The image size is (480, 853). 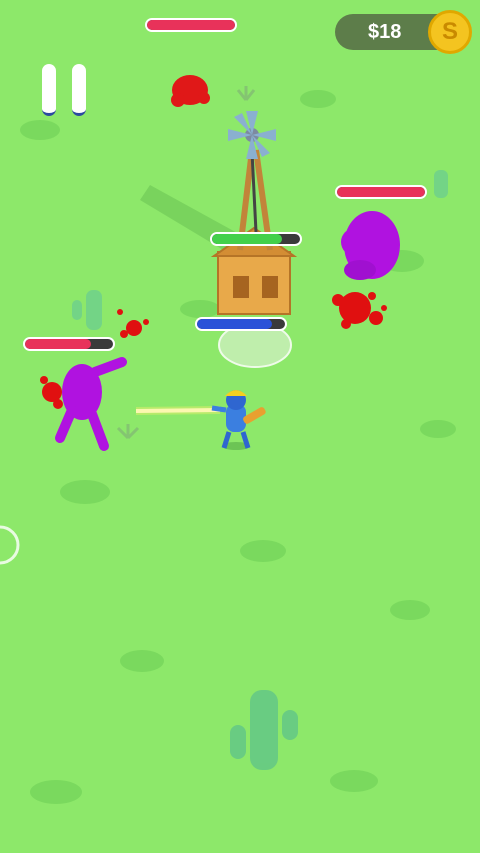 I want to click on enemy-health-bar-top, so click(x=191, y=25).